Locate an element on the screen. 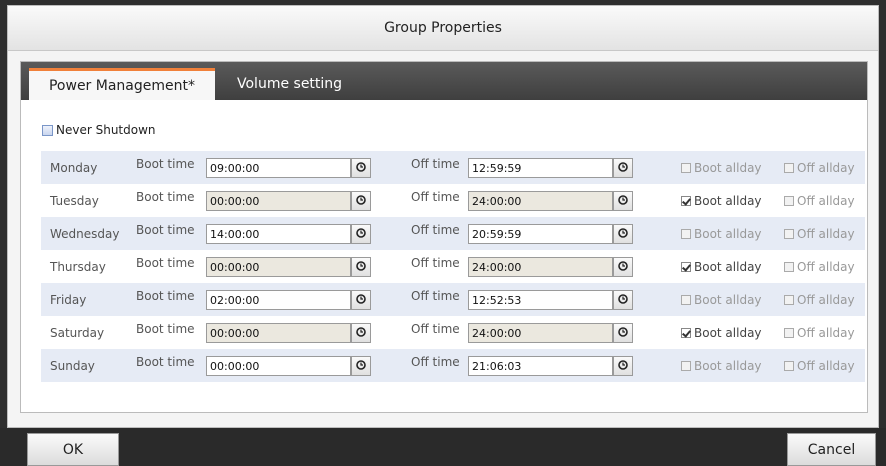 The height and width of the screenshot is (466, 886). off-time-input: 20:59:59 is located at coordinates (540, 234).